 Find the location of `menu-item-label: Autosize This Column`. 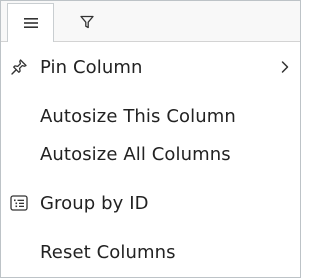

menu-item-label: Autosize This Column is located at coordinates (138, 116).